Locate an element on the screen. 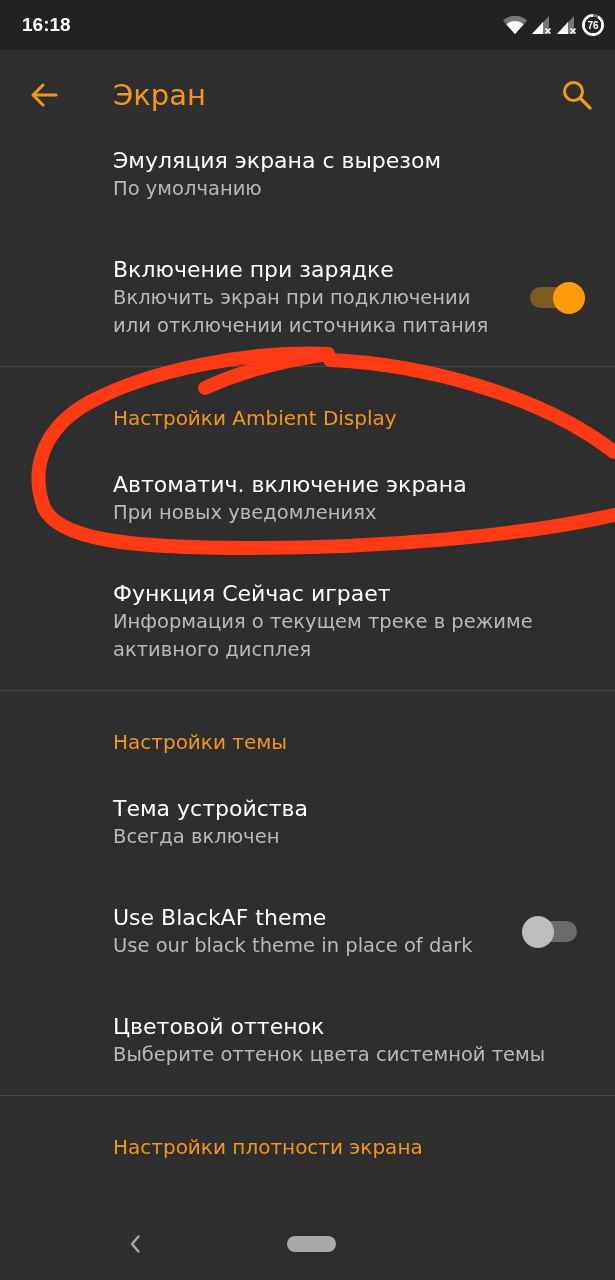 The height and width of the screenshot is (1280, 615). item-title: Use BlackAF theme is located at coordinates (220, 917).